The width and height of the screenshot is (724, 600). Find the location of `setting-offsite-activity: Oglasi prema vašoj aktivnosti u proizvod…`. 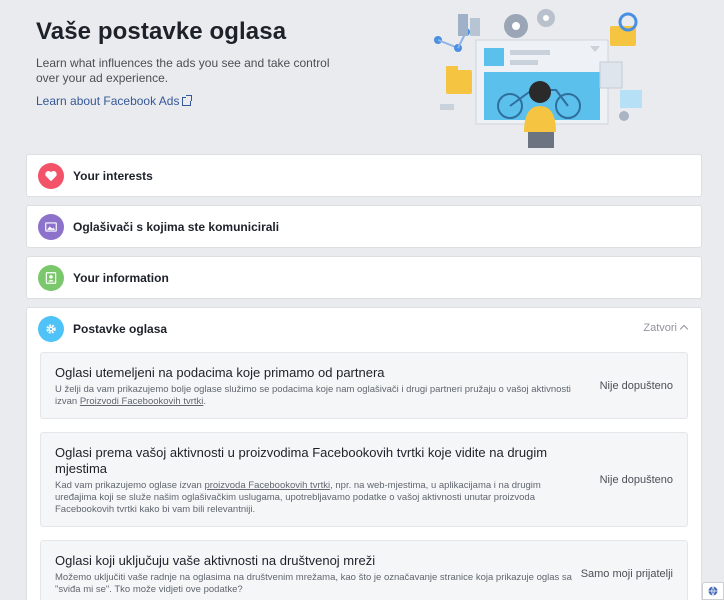

setting-offsite-activity: Oglasi prema vašoj aktivnosti u proizvod… is located at coordinates (364, 479).